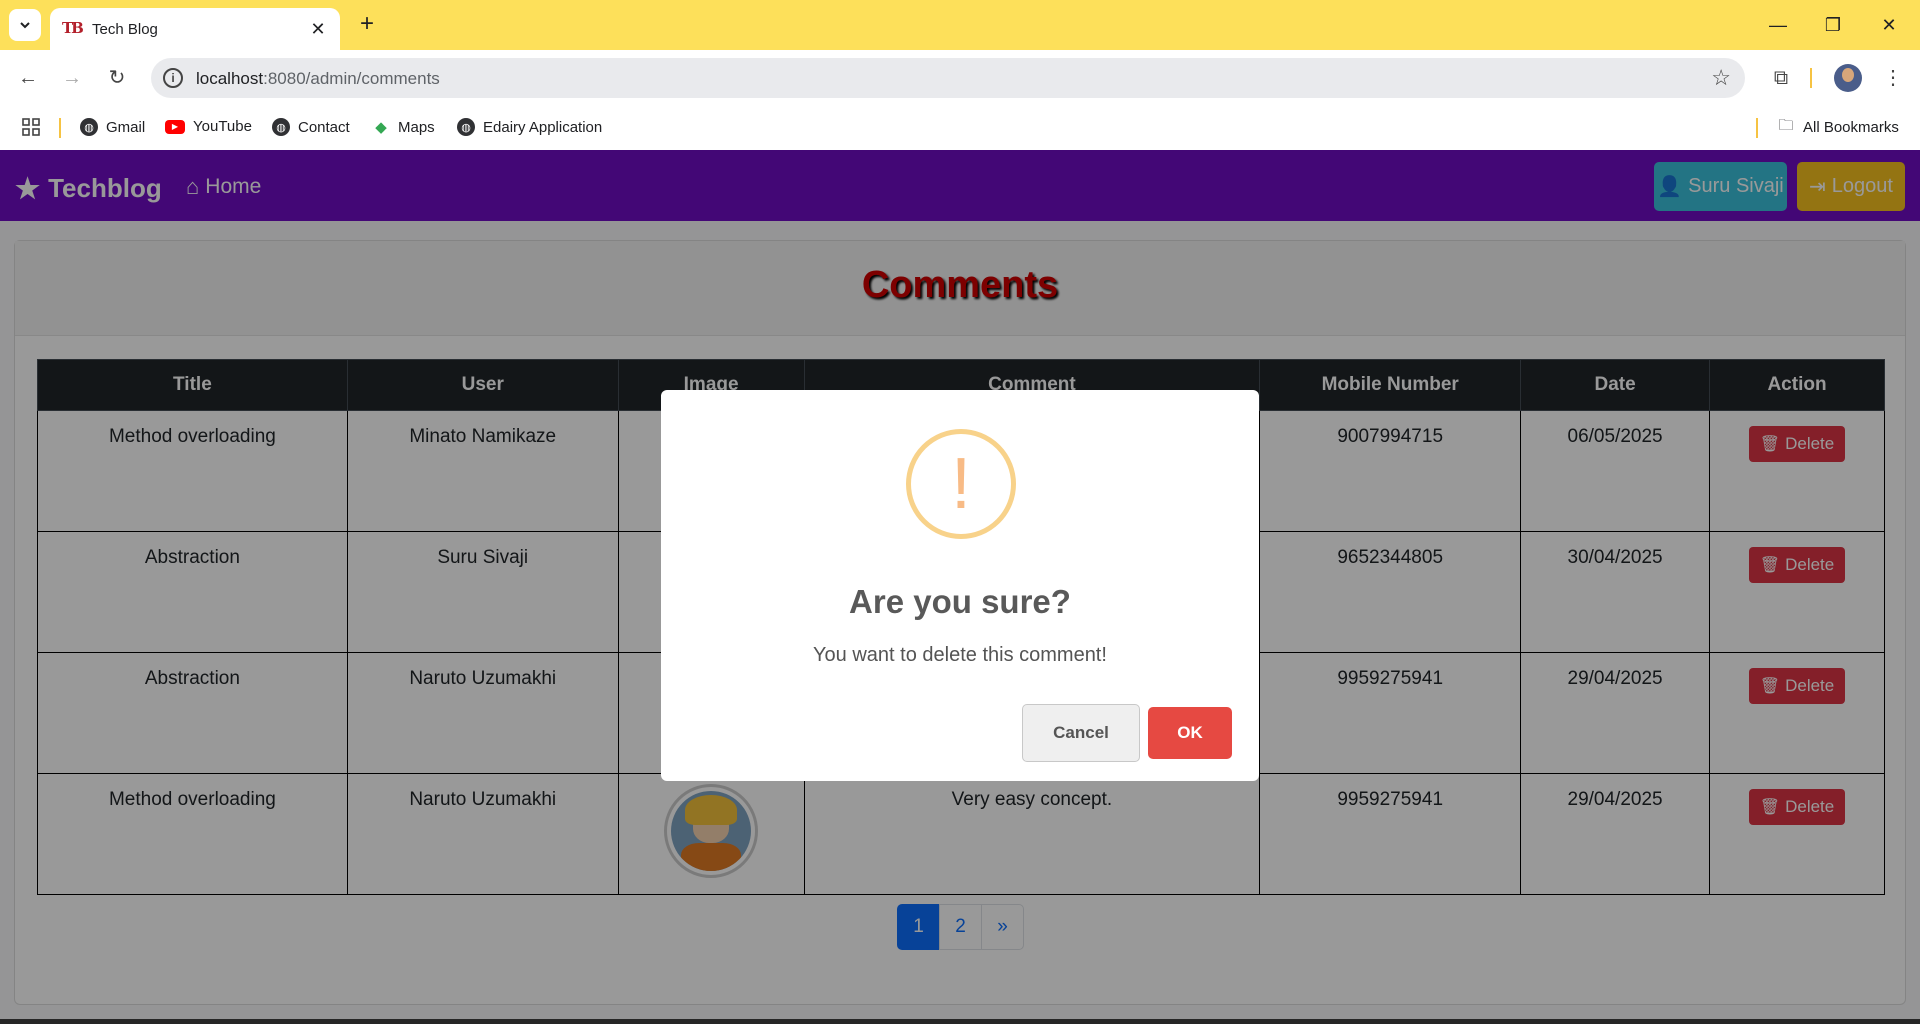 Image resolution: width=1920 pixels, height=1024 pixels. Describe the element at coordinates (324, 127) in the screenshot. I see `bookmark-label: Contact` at that location.